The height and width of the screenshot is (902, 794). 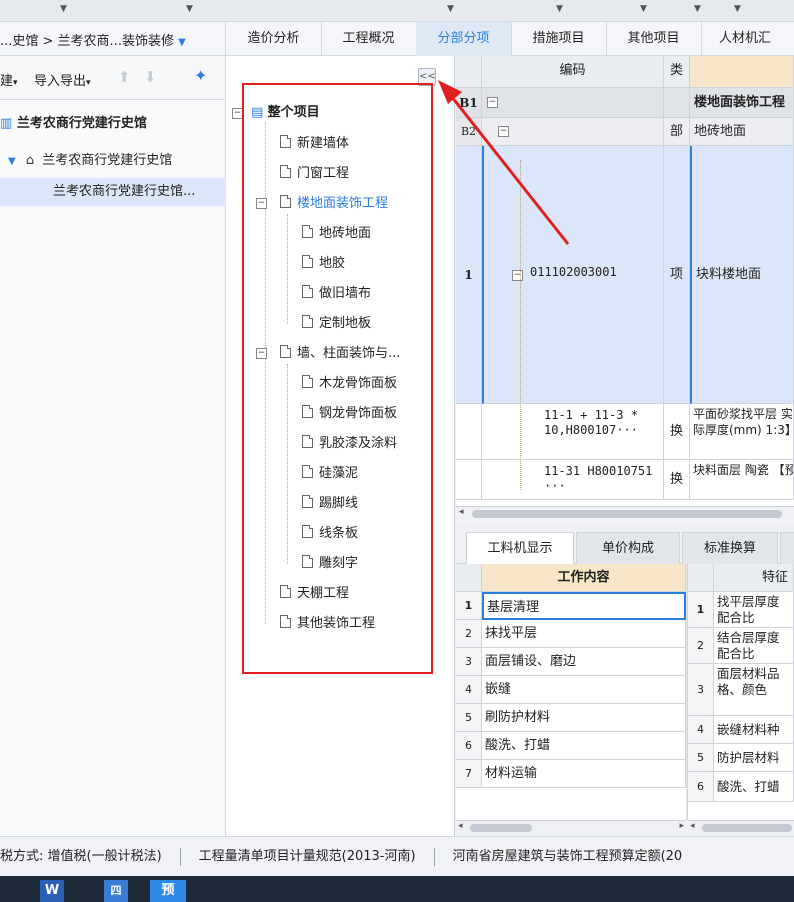 What do you see at coordinates (571, 828) in the screenshot?
I see `horizontal-scrollbar: ◂ ▸` at bounding box center [571, 828].